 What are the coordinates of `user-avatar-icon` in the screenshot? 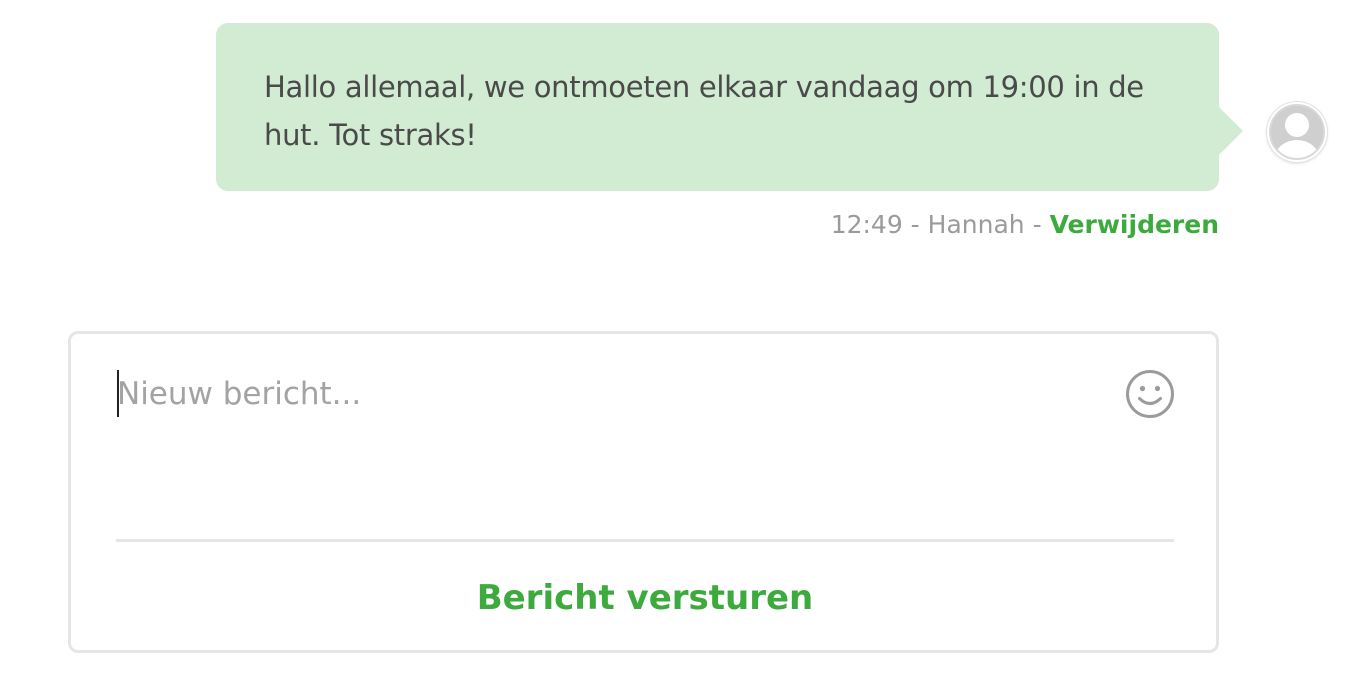 It's located at (1297, 132).